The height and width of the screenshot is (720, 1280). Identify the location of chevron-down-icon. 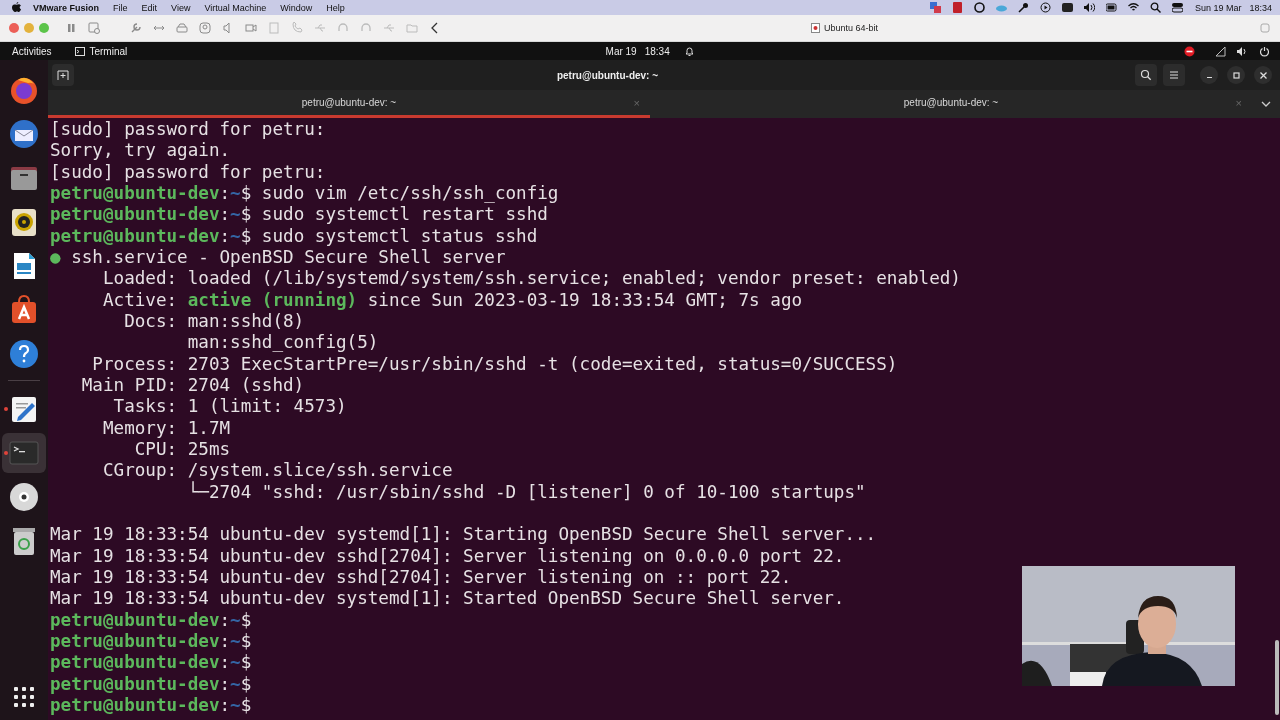
(1266, 104).